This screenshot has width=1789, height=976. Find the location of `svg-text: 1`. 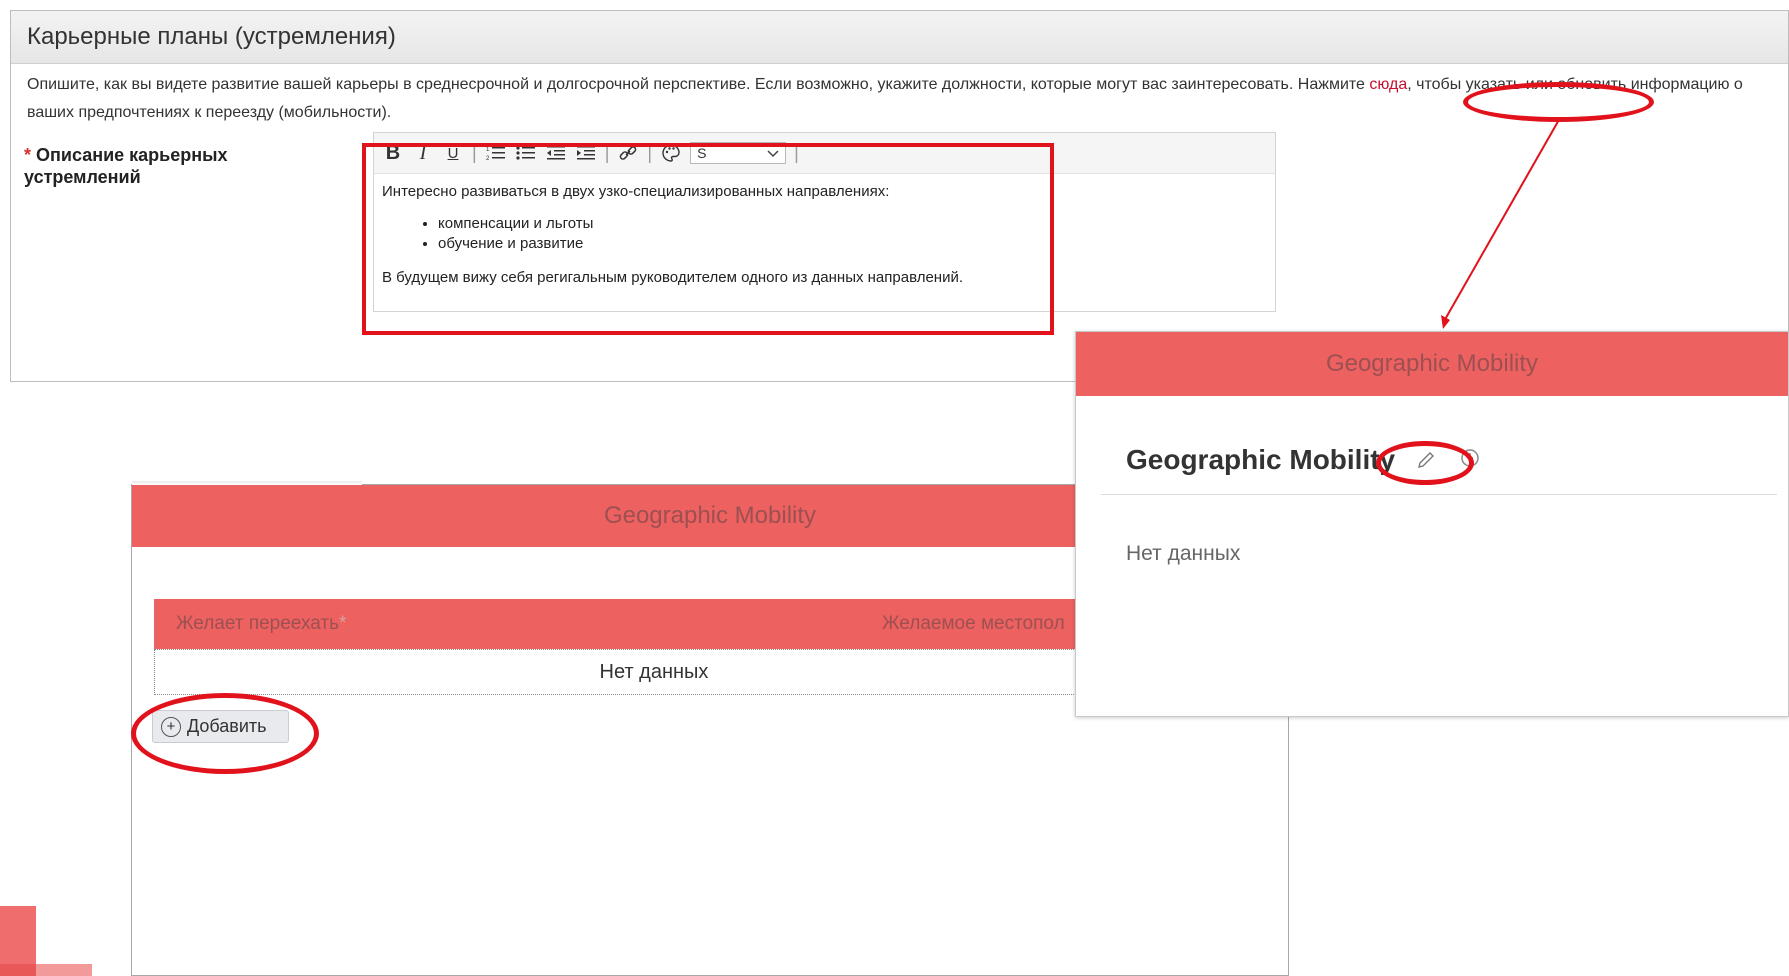

svg-text: 1 is located at coordinates (488, 150).